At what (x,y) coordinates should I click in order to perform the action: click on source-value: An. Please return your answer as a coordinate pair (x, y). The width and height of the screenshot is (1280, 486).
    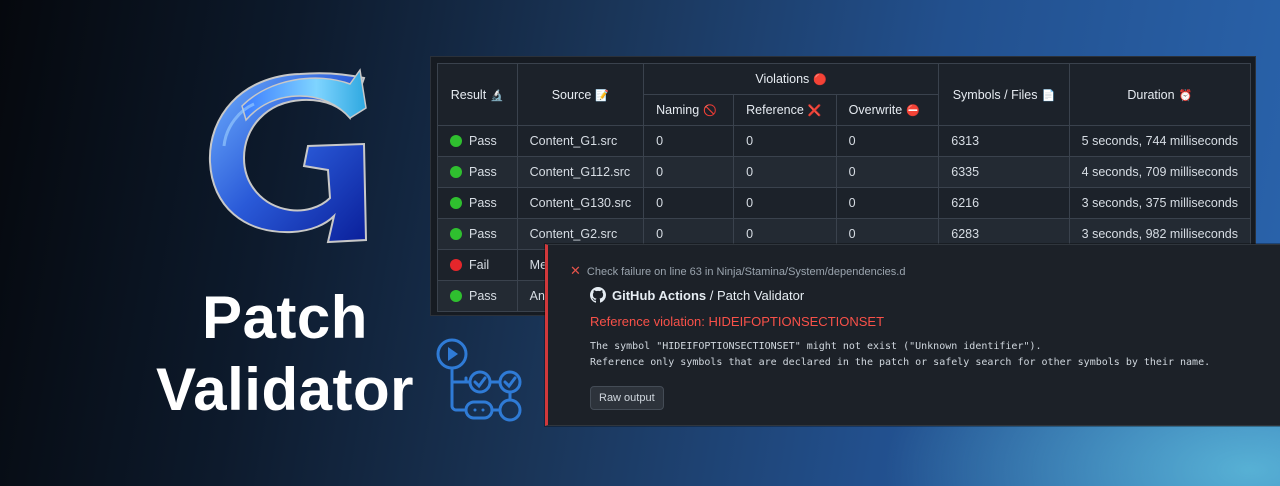
    Looking at the image, I should click on (537, 296).